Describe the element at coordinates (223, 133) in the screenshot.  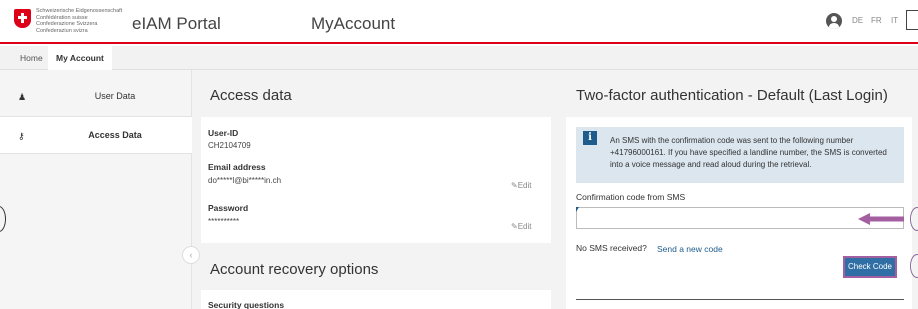
I see `user-id-label: User-ID` at that location.